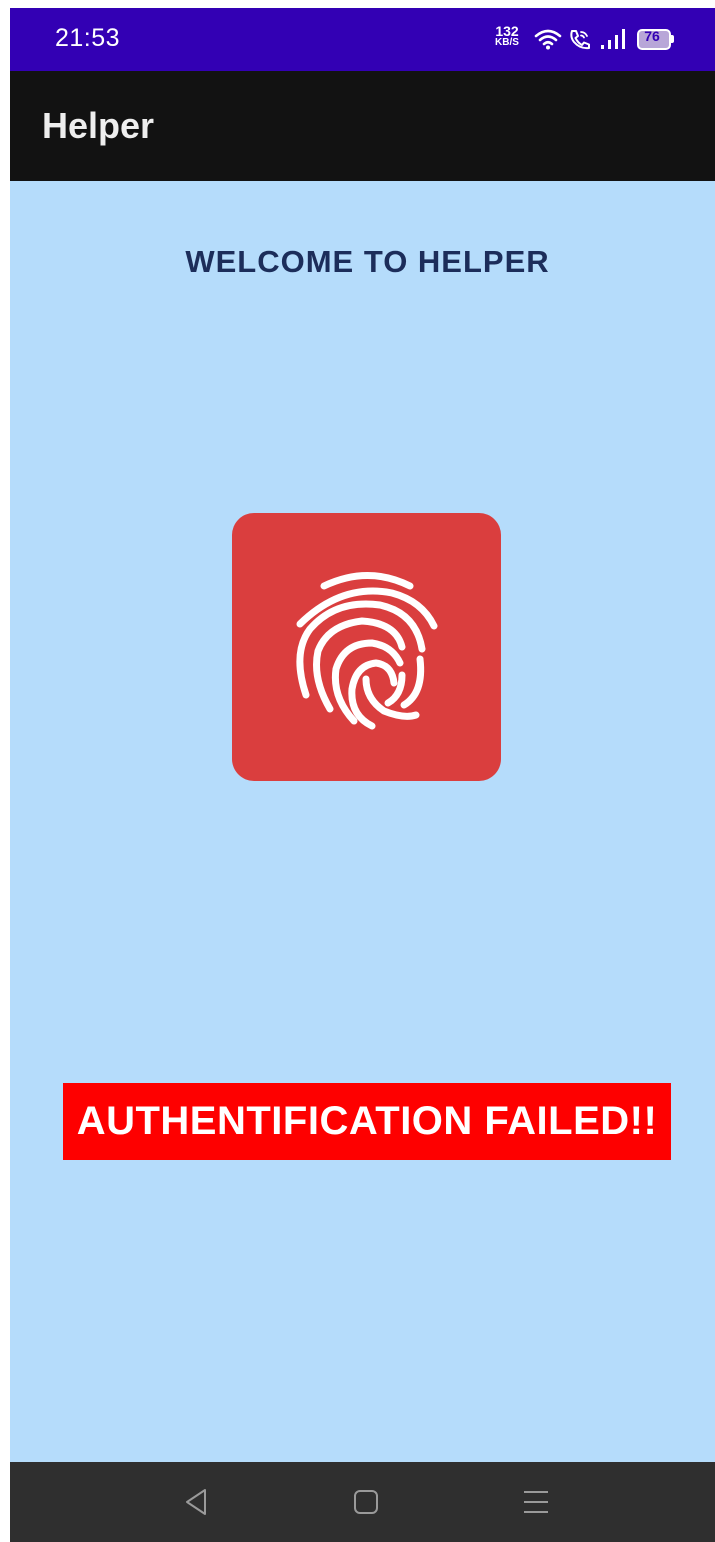 The width and height of the screenshot is (715, 1542). Describe the element at coordinates (652, 36) in the screenshot. I see `battery-level: 76` at that location.